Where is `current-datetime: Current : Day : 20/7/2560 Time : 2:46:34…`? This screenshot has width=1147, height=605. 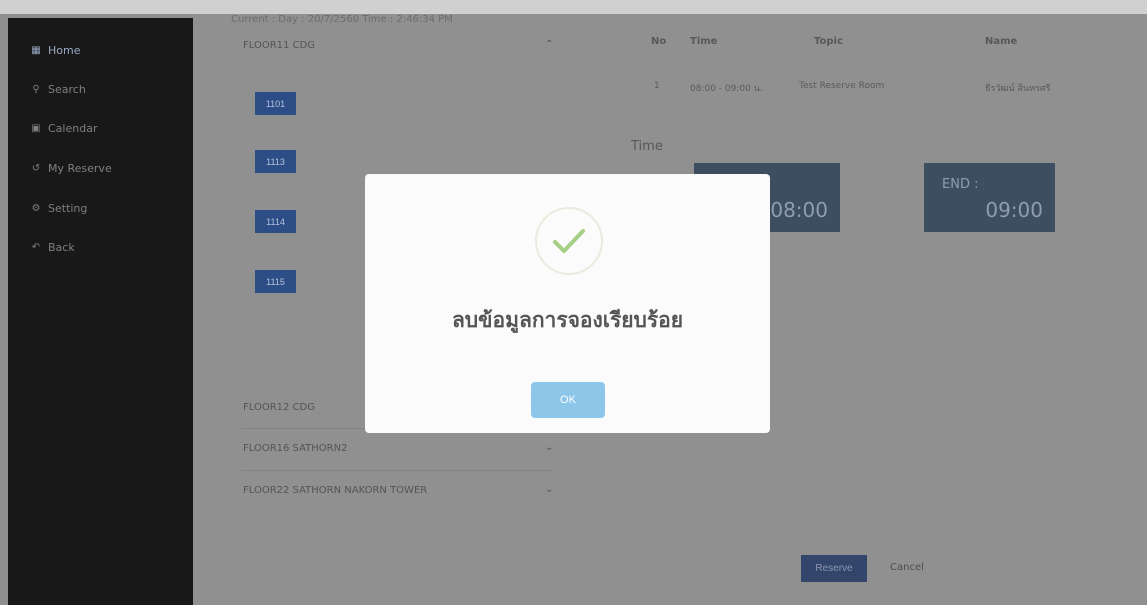 current-datetime: Current : Day : 20/7/2560 Time : 2:46:34… is located at coordinates (342, 19).